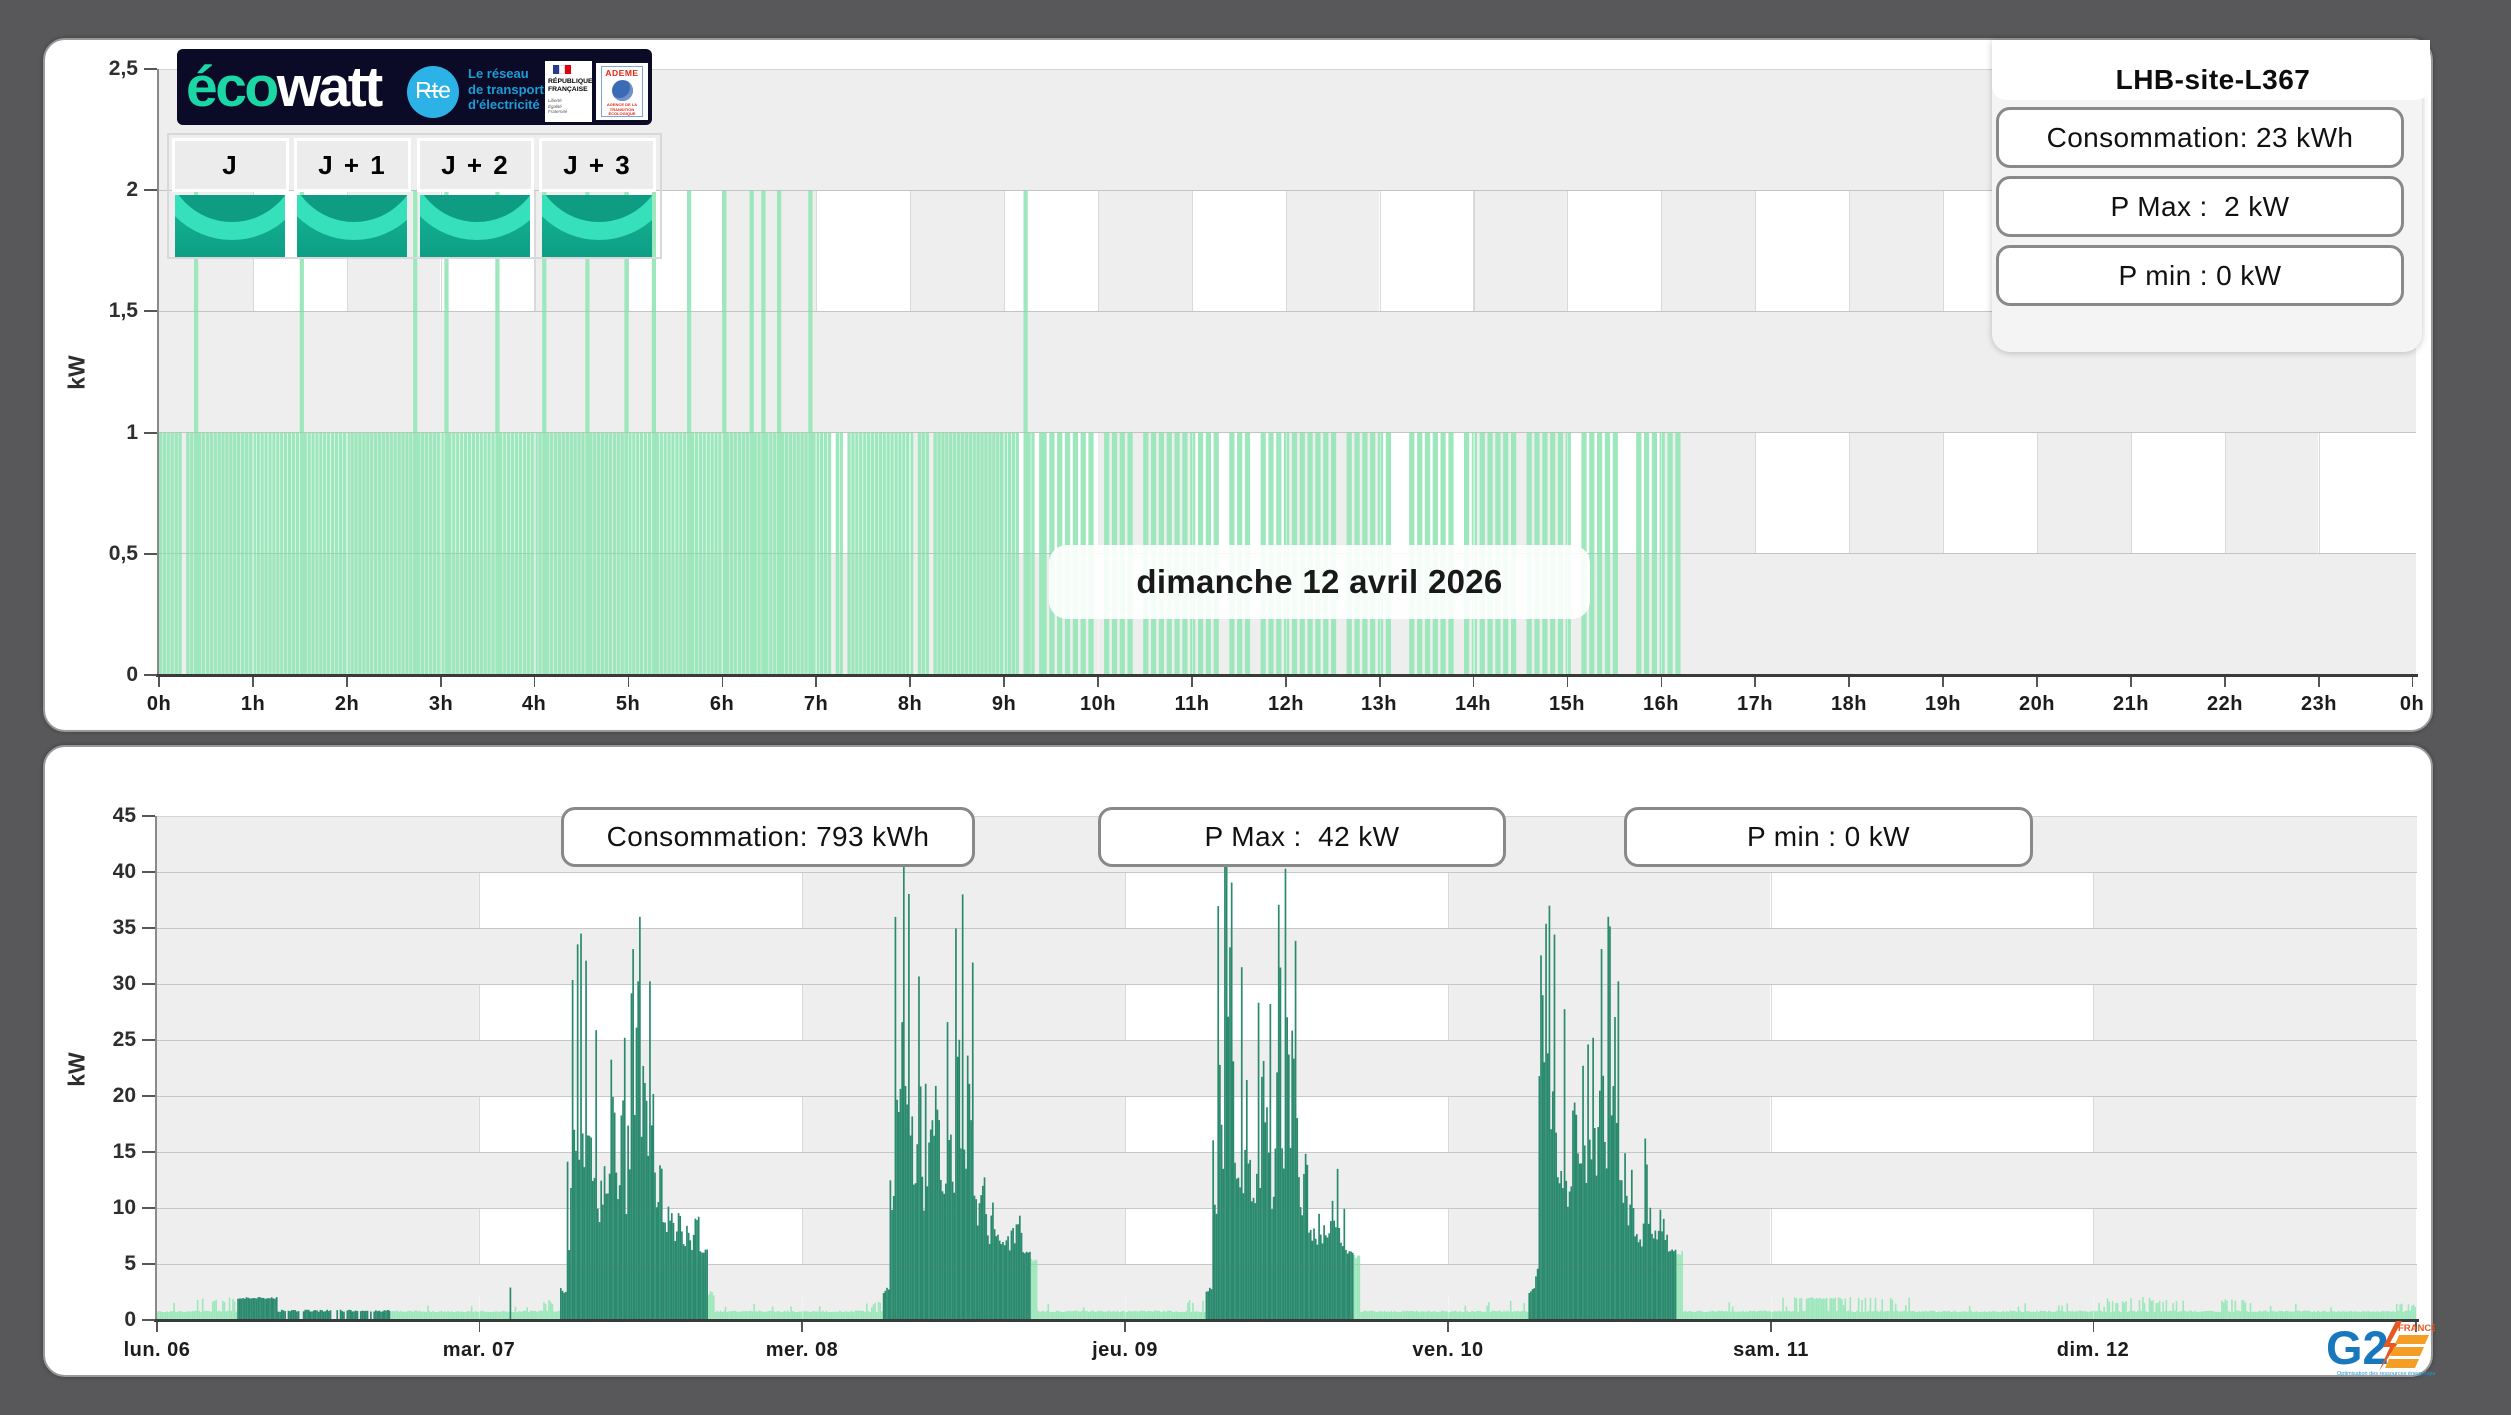  What do you see at coordinates (2386, 1373) in the screenshot?
I see `svg-text:Optimisation des ressources én: Optimisation des ressources énergétiques` at bounding box center [2386, 1373].